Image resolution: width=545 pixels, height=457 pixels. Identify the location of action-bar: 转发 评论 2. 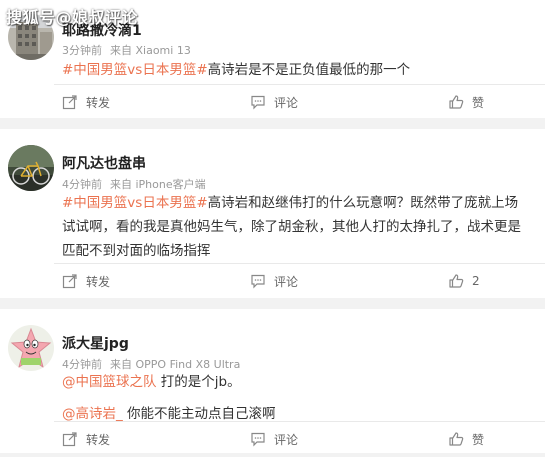
(272, 281).